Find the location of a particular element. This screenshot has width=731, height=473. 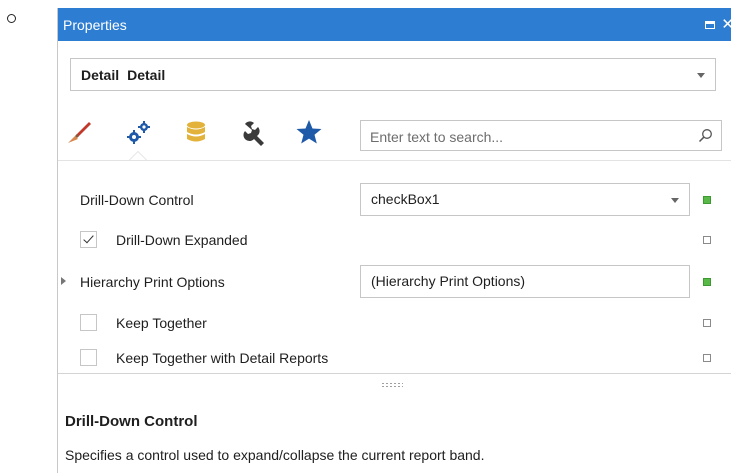

tab-design is located at coordinates (253, 132).